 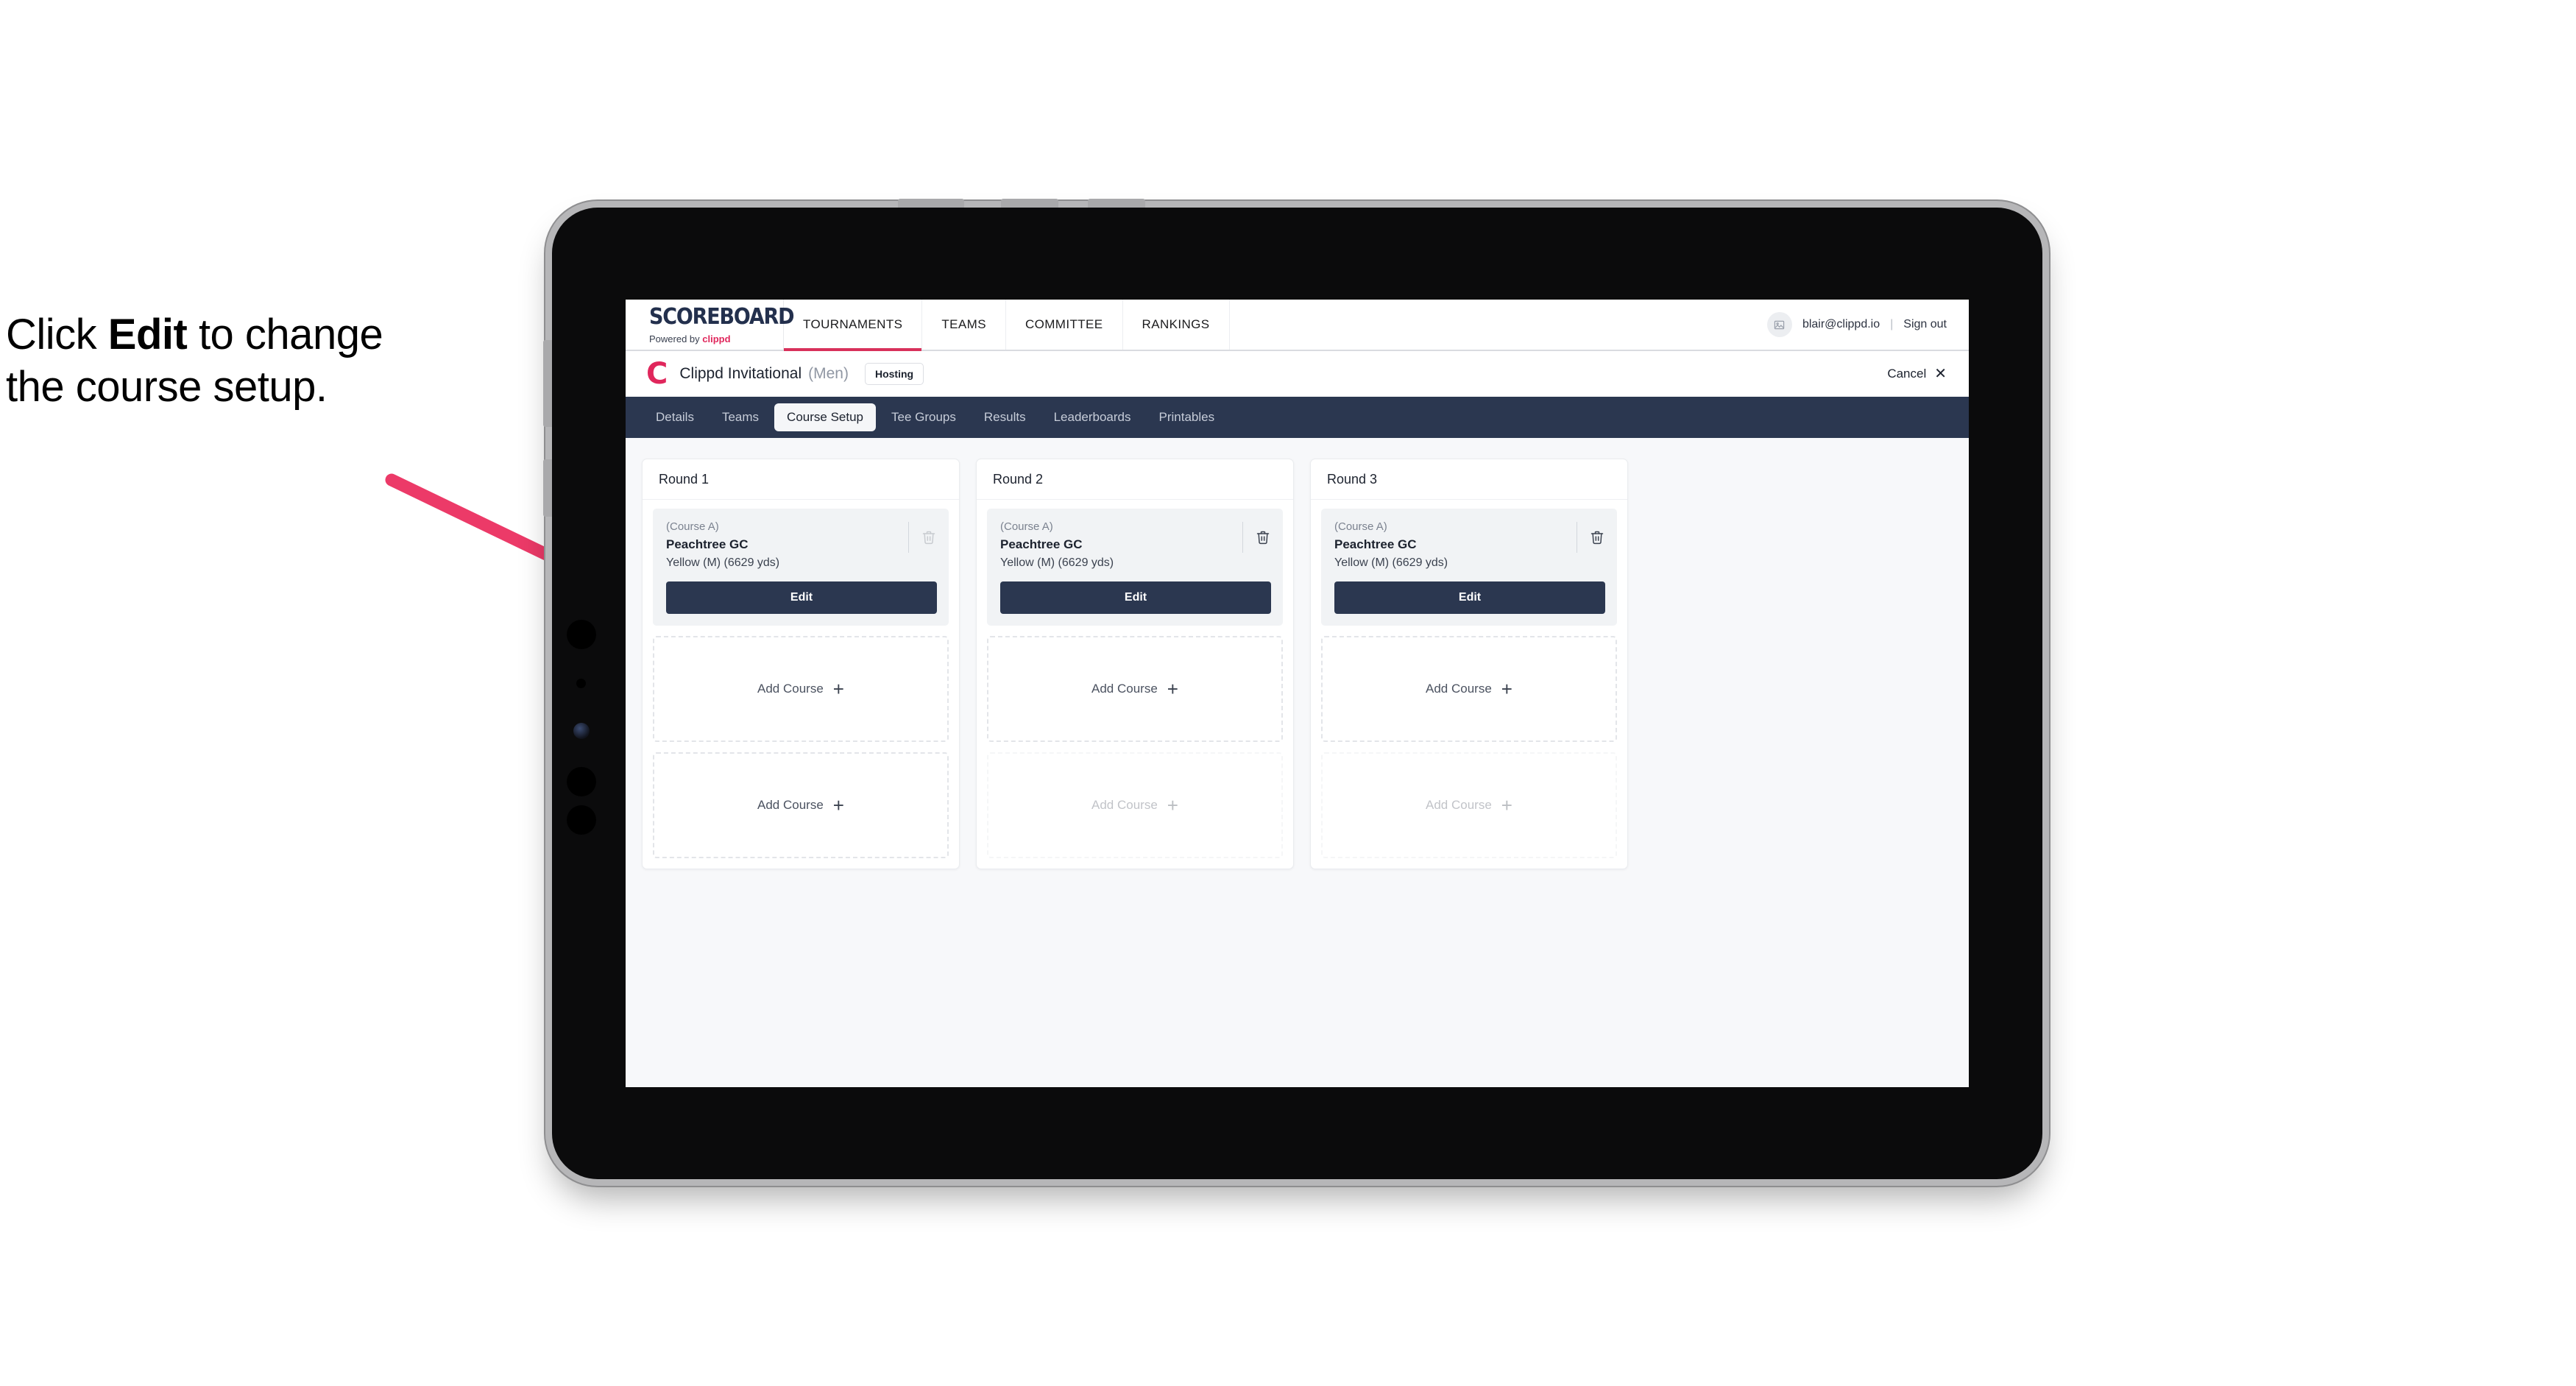 I want to click on tournament-name: Clippd Invitational, so click(x=740, y=373).